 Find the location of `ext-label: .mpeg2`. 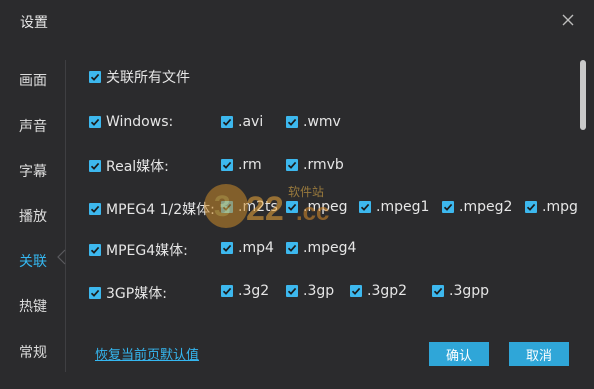

ext-label: .mpeg2 is located at coordinates (486, 207).